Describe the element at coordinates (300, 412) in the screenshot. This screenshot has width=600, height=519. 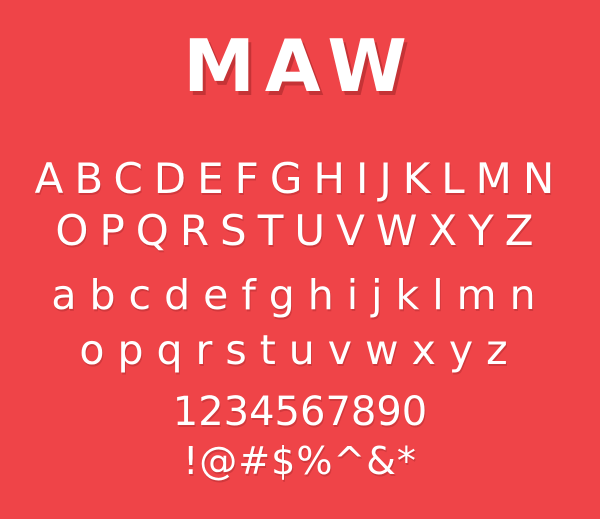
I see `digits-row: 1234567890` at that location.